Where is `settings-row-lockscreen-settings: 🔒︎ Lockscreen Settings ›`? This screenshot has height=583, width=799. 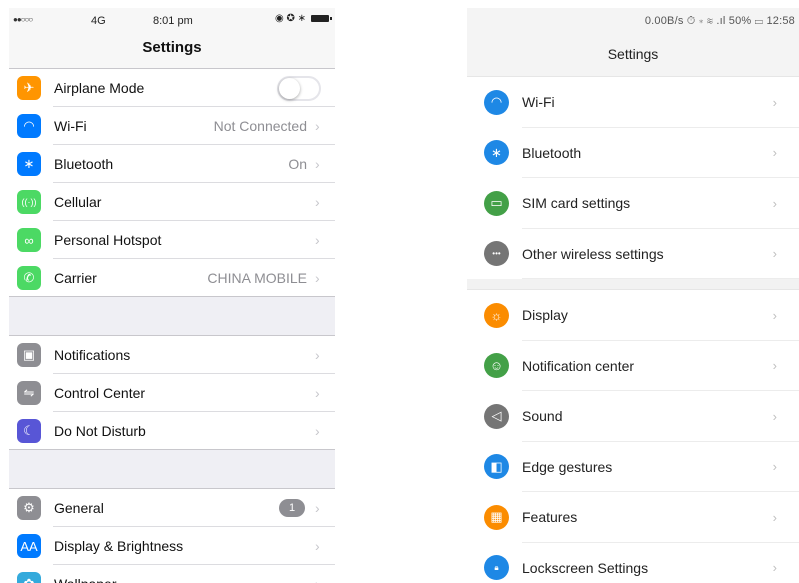 settings-row-lockscreen-settings: 🔒︎ Lockscreen Settings › is located at coordinates (633, 562).